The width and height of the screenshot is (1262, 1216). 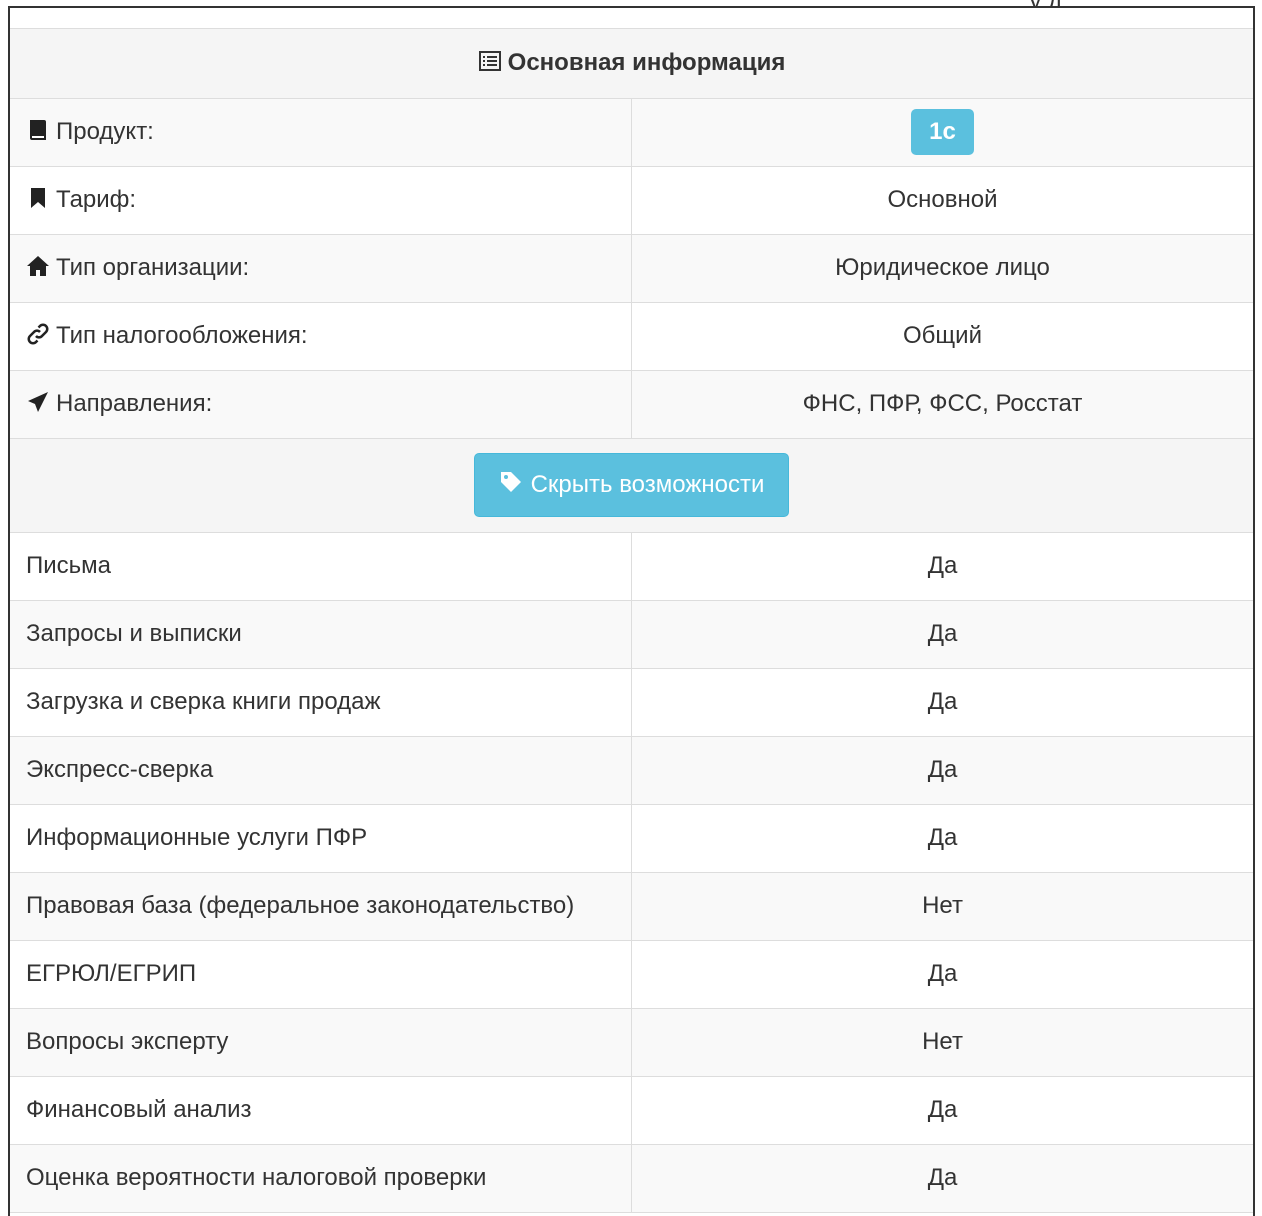 What do you see at coordinates (321, 1178) in the screenshot?
I see `feature-label: Оценка вероятности налоговой проверки` at bounding box center [321, 1178].